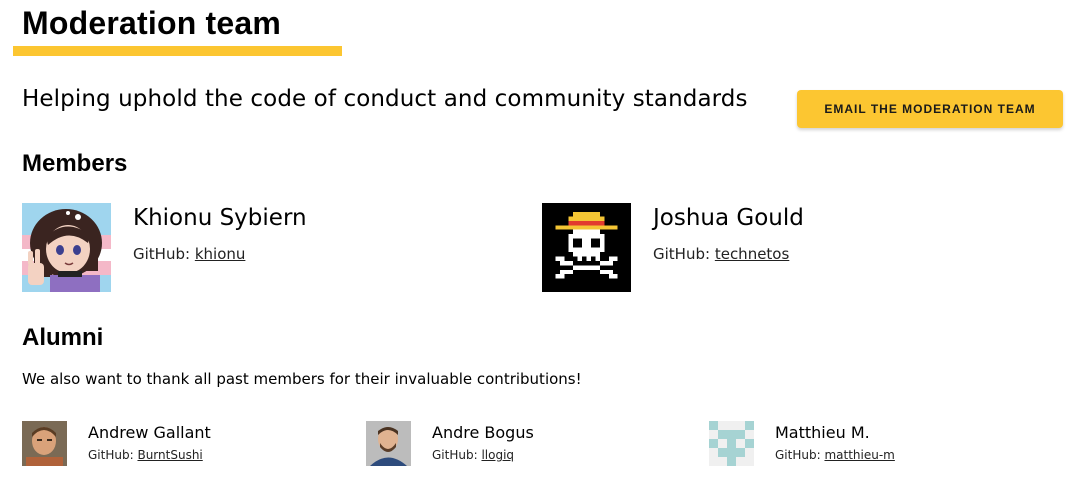 The width and height of the screenshot is (1080, 488). Describe the element at coordinates (149, 432) in the screenshot. I see `alumni-name: Andrew Gallant` at that location.